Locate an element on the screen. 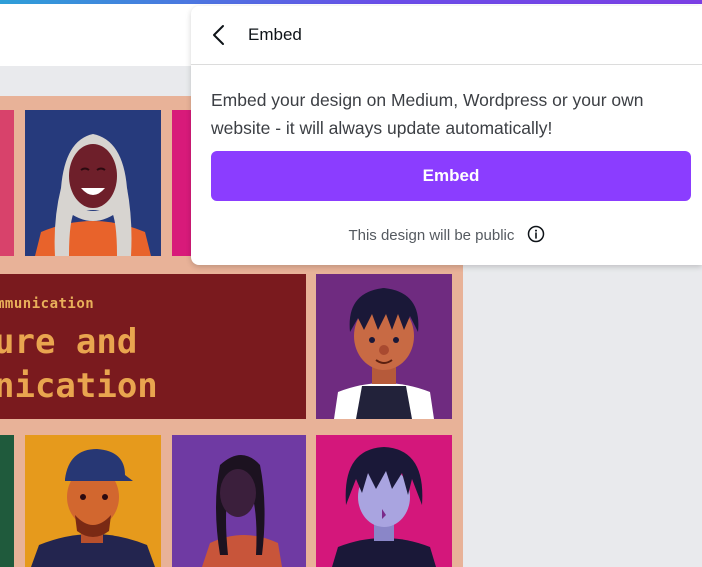 The image size is (702, 567). illustration-man-cap is located at coordinates (93, 501).